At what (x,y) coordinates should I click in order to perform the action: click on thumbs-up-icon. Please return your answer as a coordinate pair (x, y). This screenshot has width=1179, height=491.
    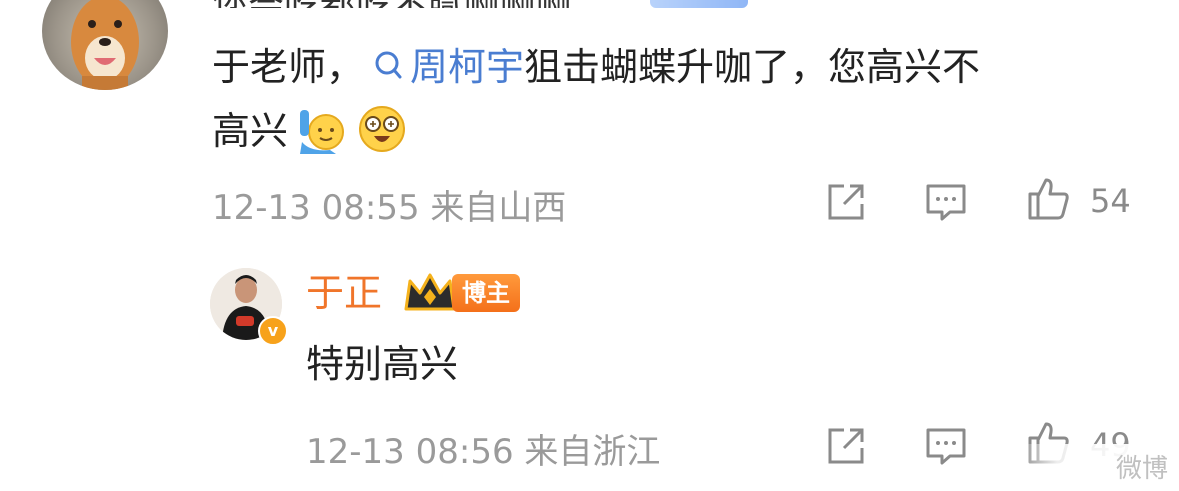
    Looking at the image, I should click on (1048, 198).